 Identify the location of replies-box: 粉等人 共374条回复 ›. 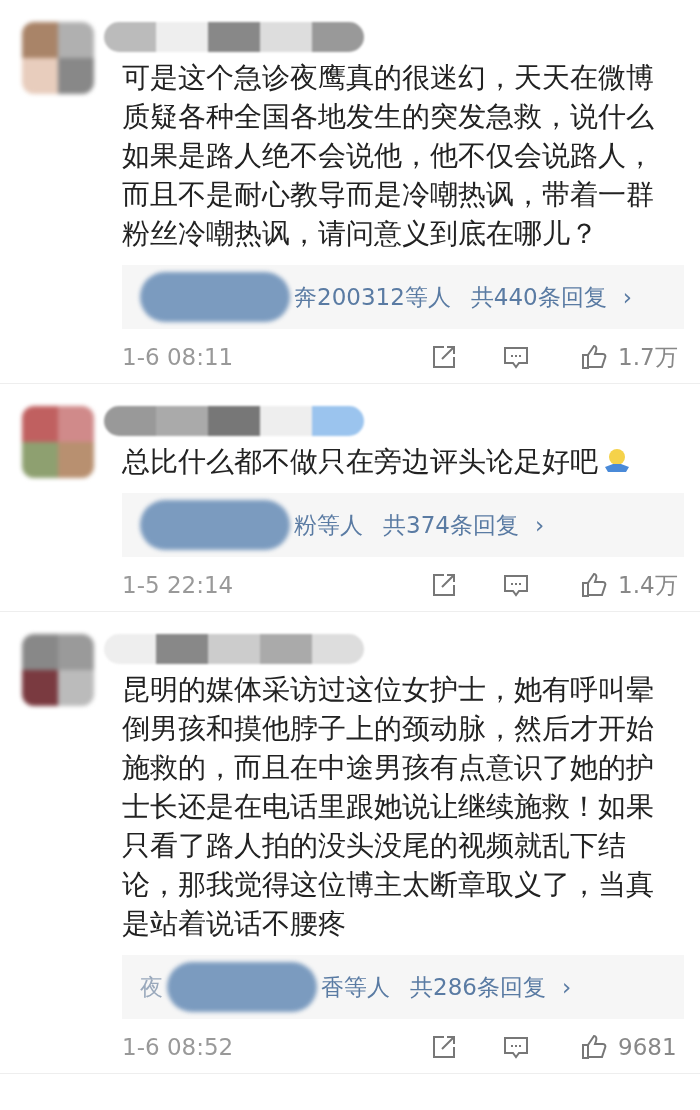
(403, 525).